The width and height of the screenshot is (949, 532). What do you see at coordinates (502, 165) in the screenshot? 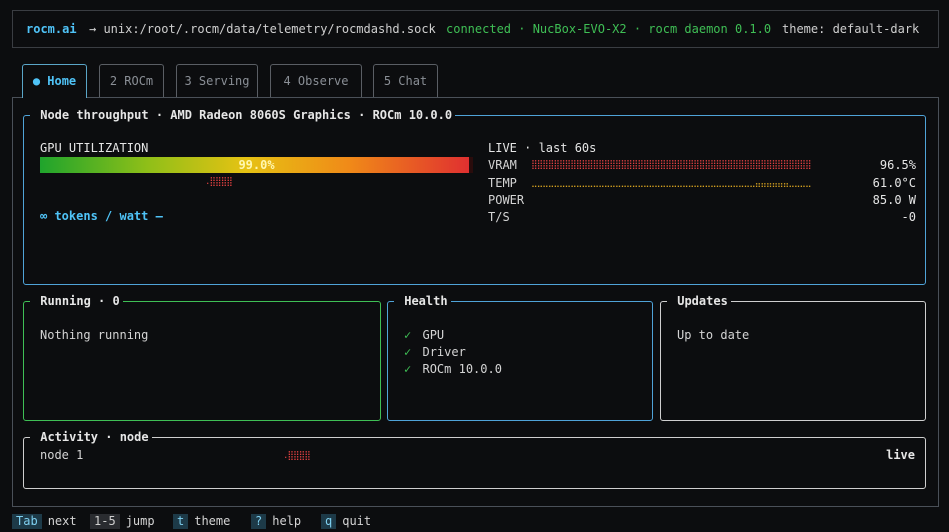
I see `metric-vram-label: VRAM` at bounding box center [502, 165].